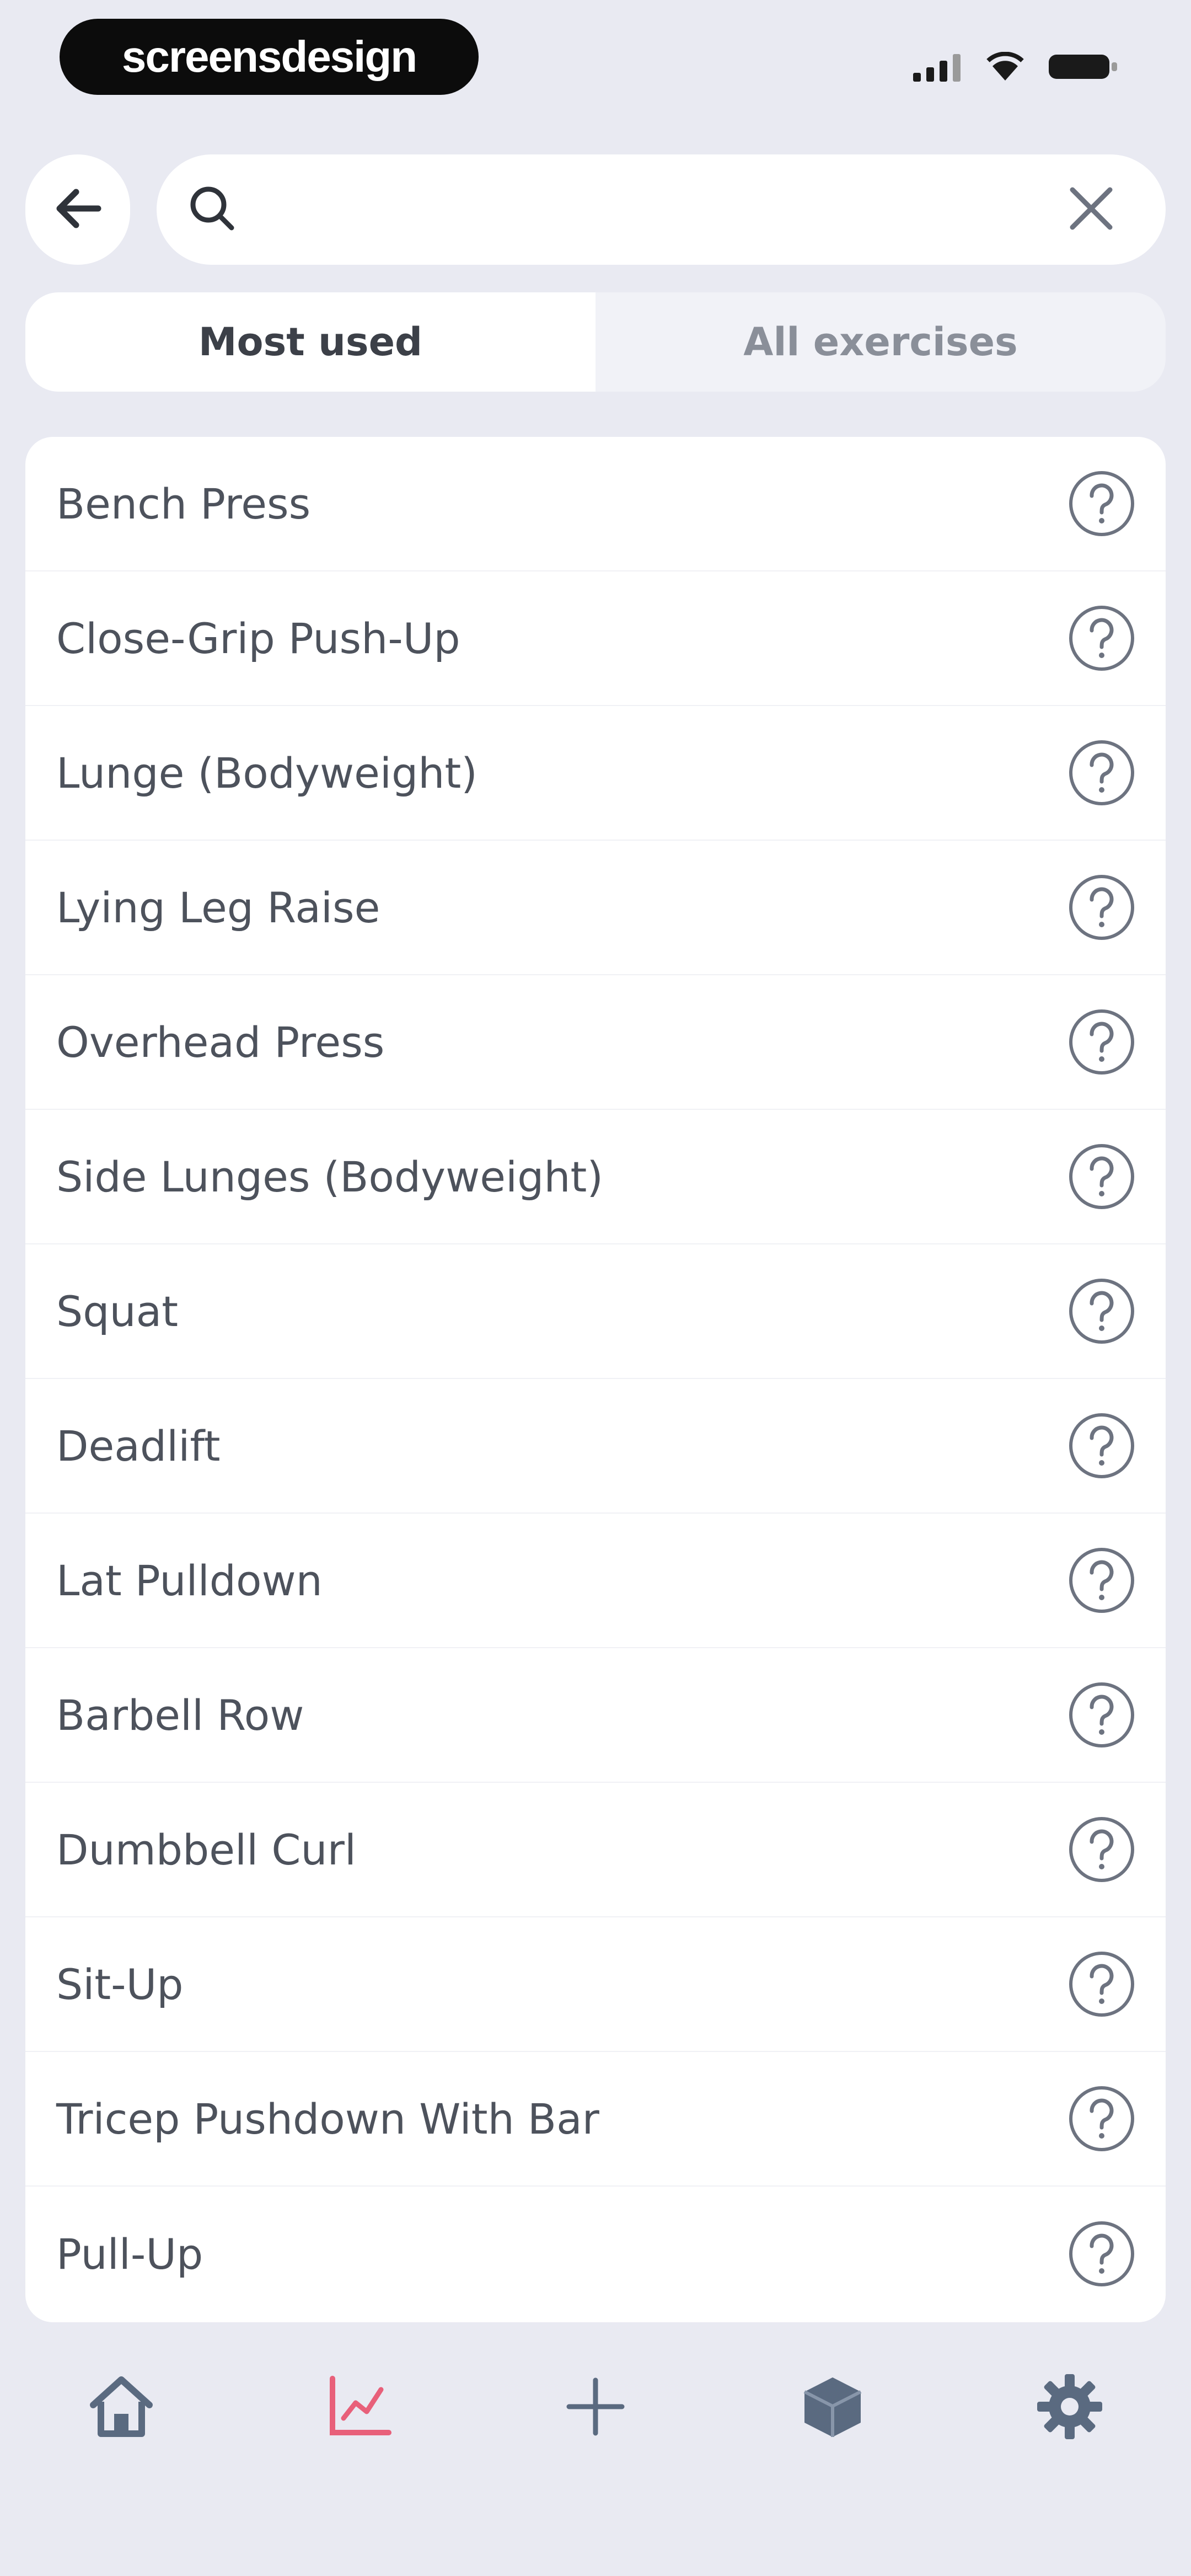 The height and width of the screenshot is (2576, 1191). Describe the element at coordinates (595, 1581) in the screenshot. I see `list-item: Lat Pulldown` at that location.